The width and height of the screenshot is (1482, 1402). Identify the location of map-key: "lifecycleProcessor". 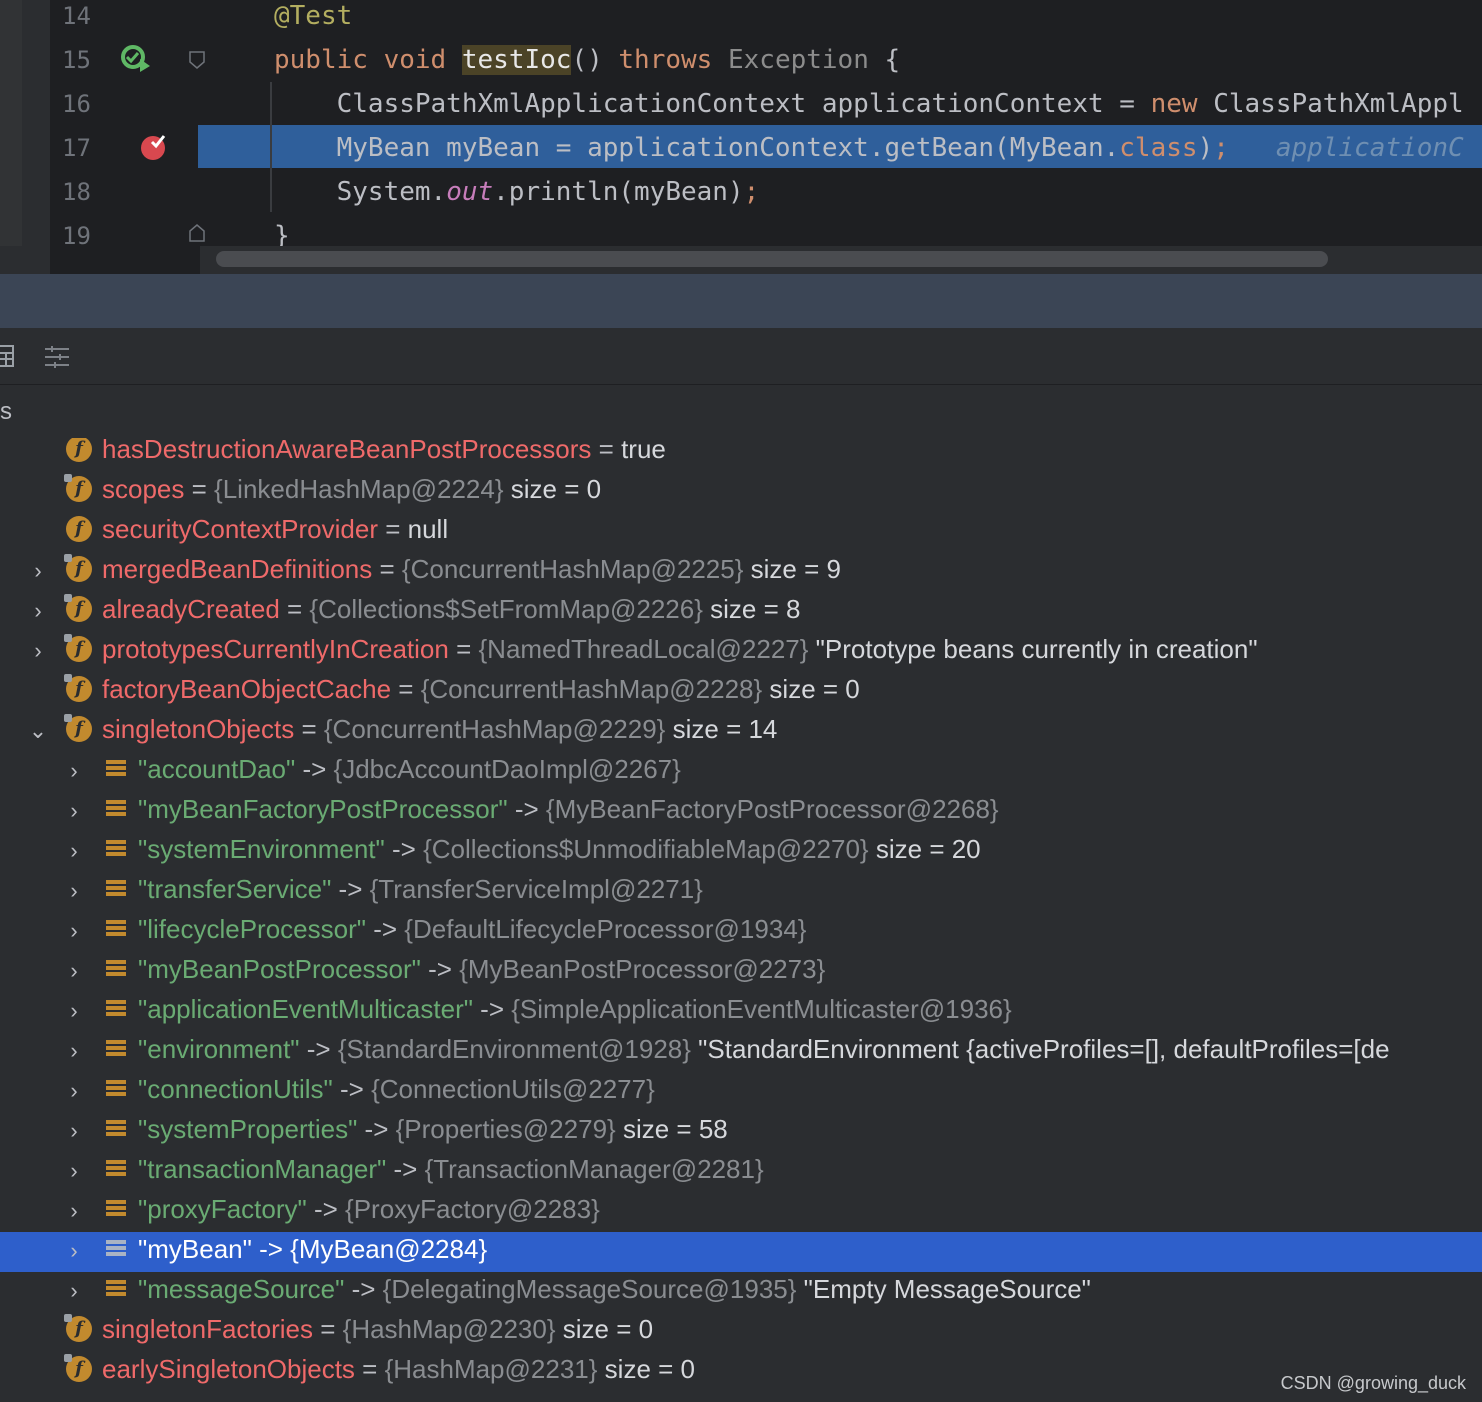
(252, 929).